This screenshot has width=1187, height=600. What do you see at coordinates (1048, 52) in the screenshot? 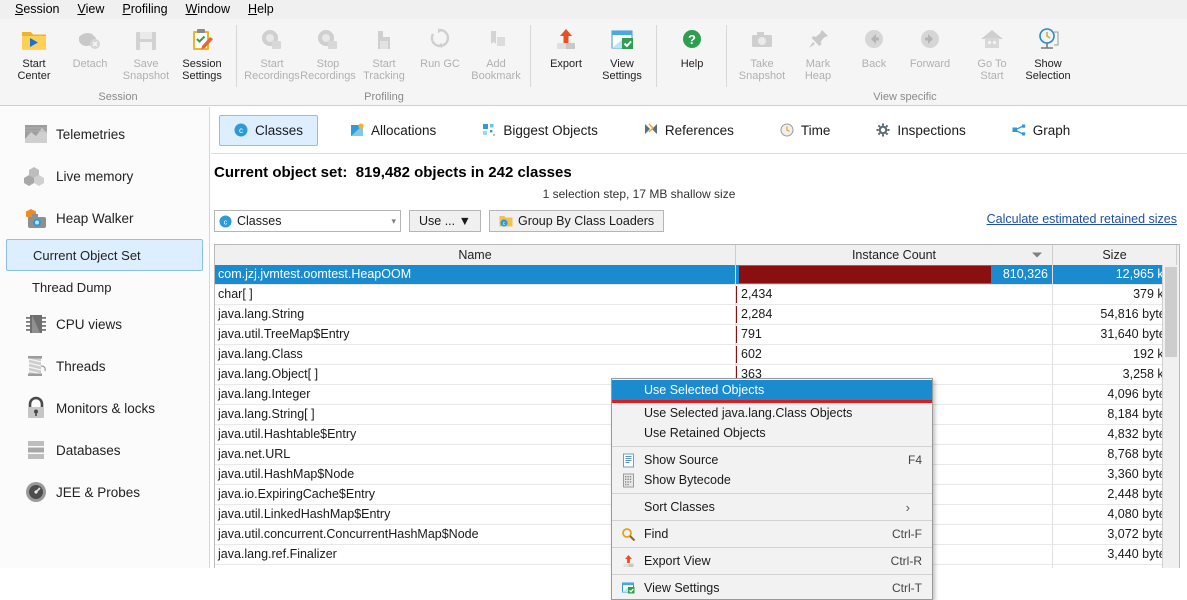
I see `show-selection-button: Show Selection` at bounding box center [1048, 52].